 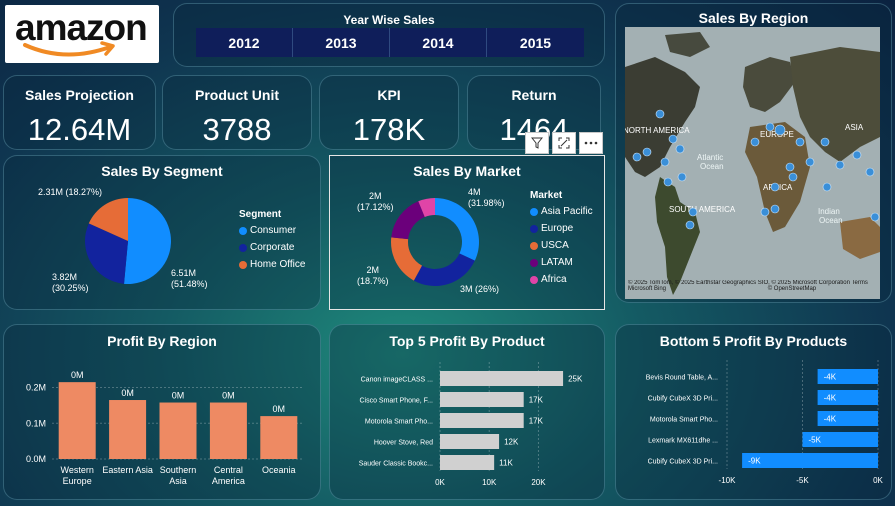 What do you see at coordinates (829, 211) in the screenshot?
I see `map-label-indian: Indian` at bounding box center [829, 211].